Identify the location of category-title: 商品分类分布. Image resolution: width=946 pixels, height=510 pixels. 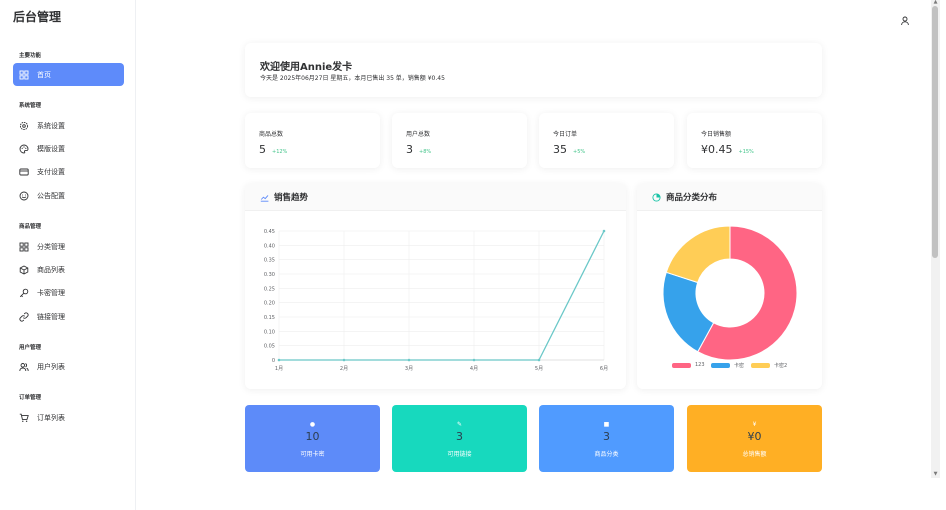
(692, 198).